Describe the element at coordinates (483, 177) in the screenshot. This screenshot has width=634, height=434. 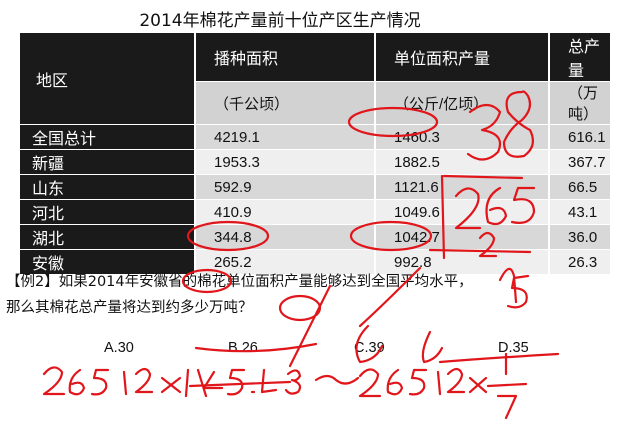
I see `ink-line-top` at that location.